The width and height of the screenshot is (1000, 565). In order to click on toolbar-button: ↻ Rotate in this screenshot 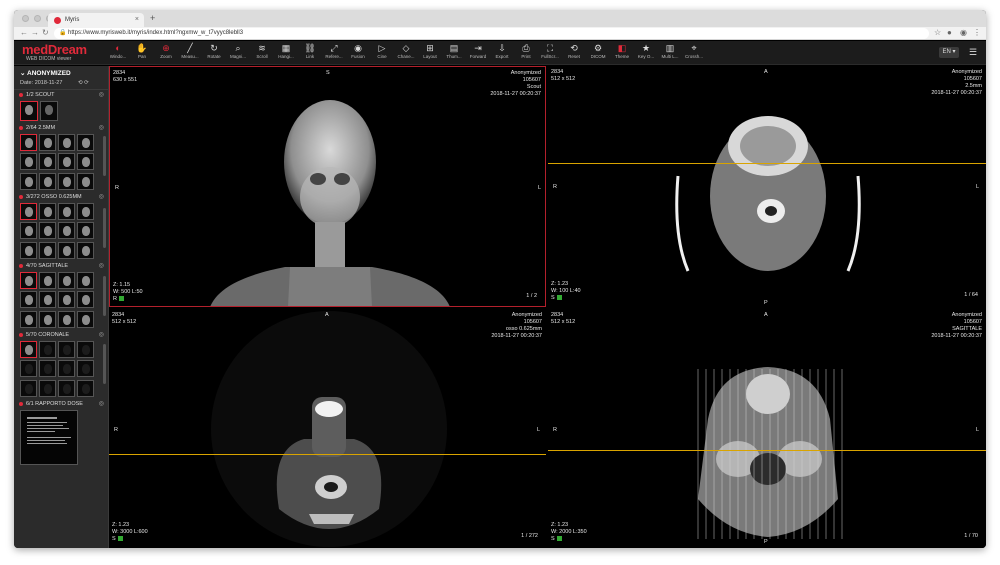, I will do `click(214, 53)`.